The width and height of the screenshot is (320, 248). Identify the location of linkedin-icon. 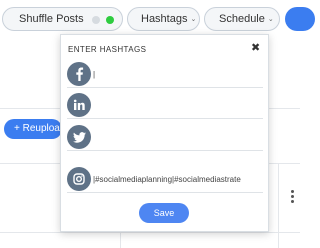
(79, 105).